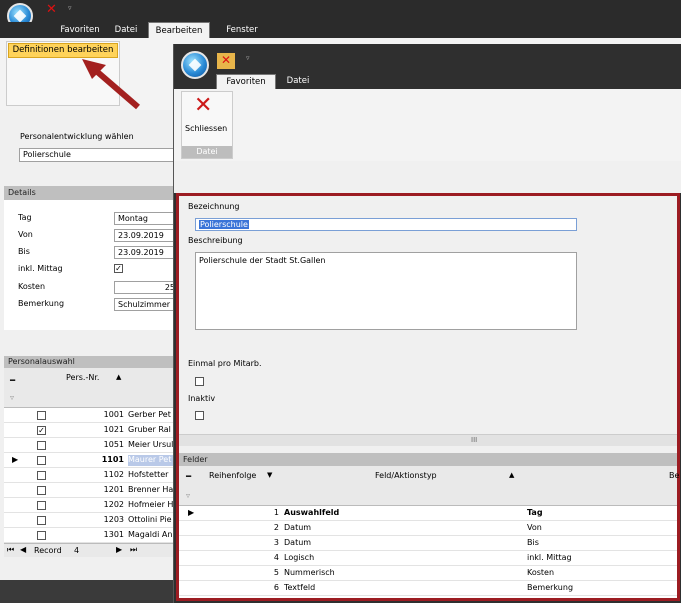  I want to click on felder-row: 6 Textfeld Bemerkung, so click(428, 588).